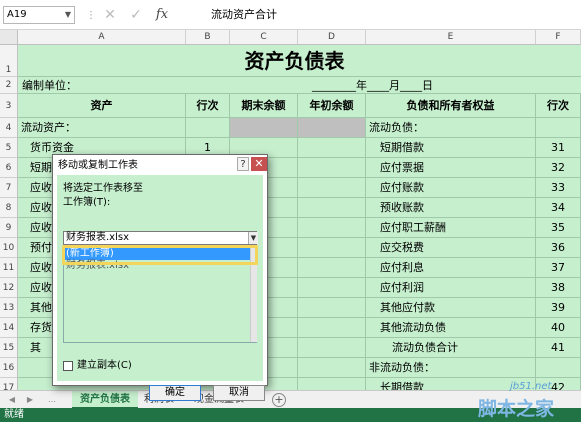 The height and width of the screenshot is (422, 581). Describe the element at coordinates (104, 366) in the screenshot. I see `create-copy-label: 建立副本(C)` at that location.